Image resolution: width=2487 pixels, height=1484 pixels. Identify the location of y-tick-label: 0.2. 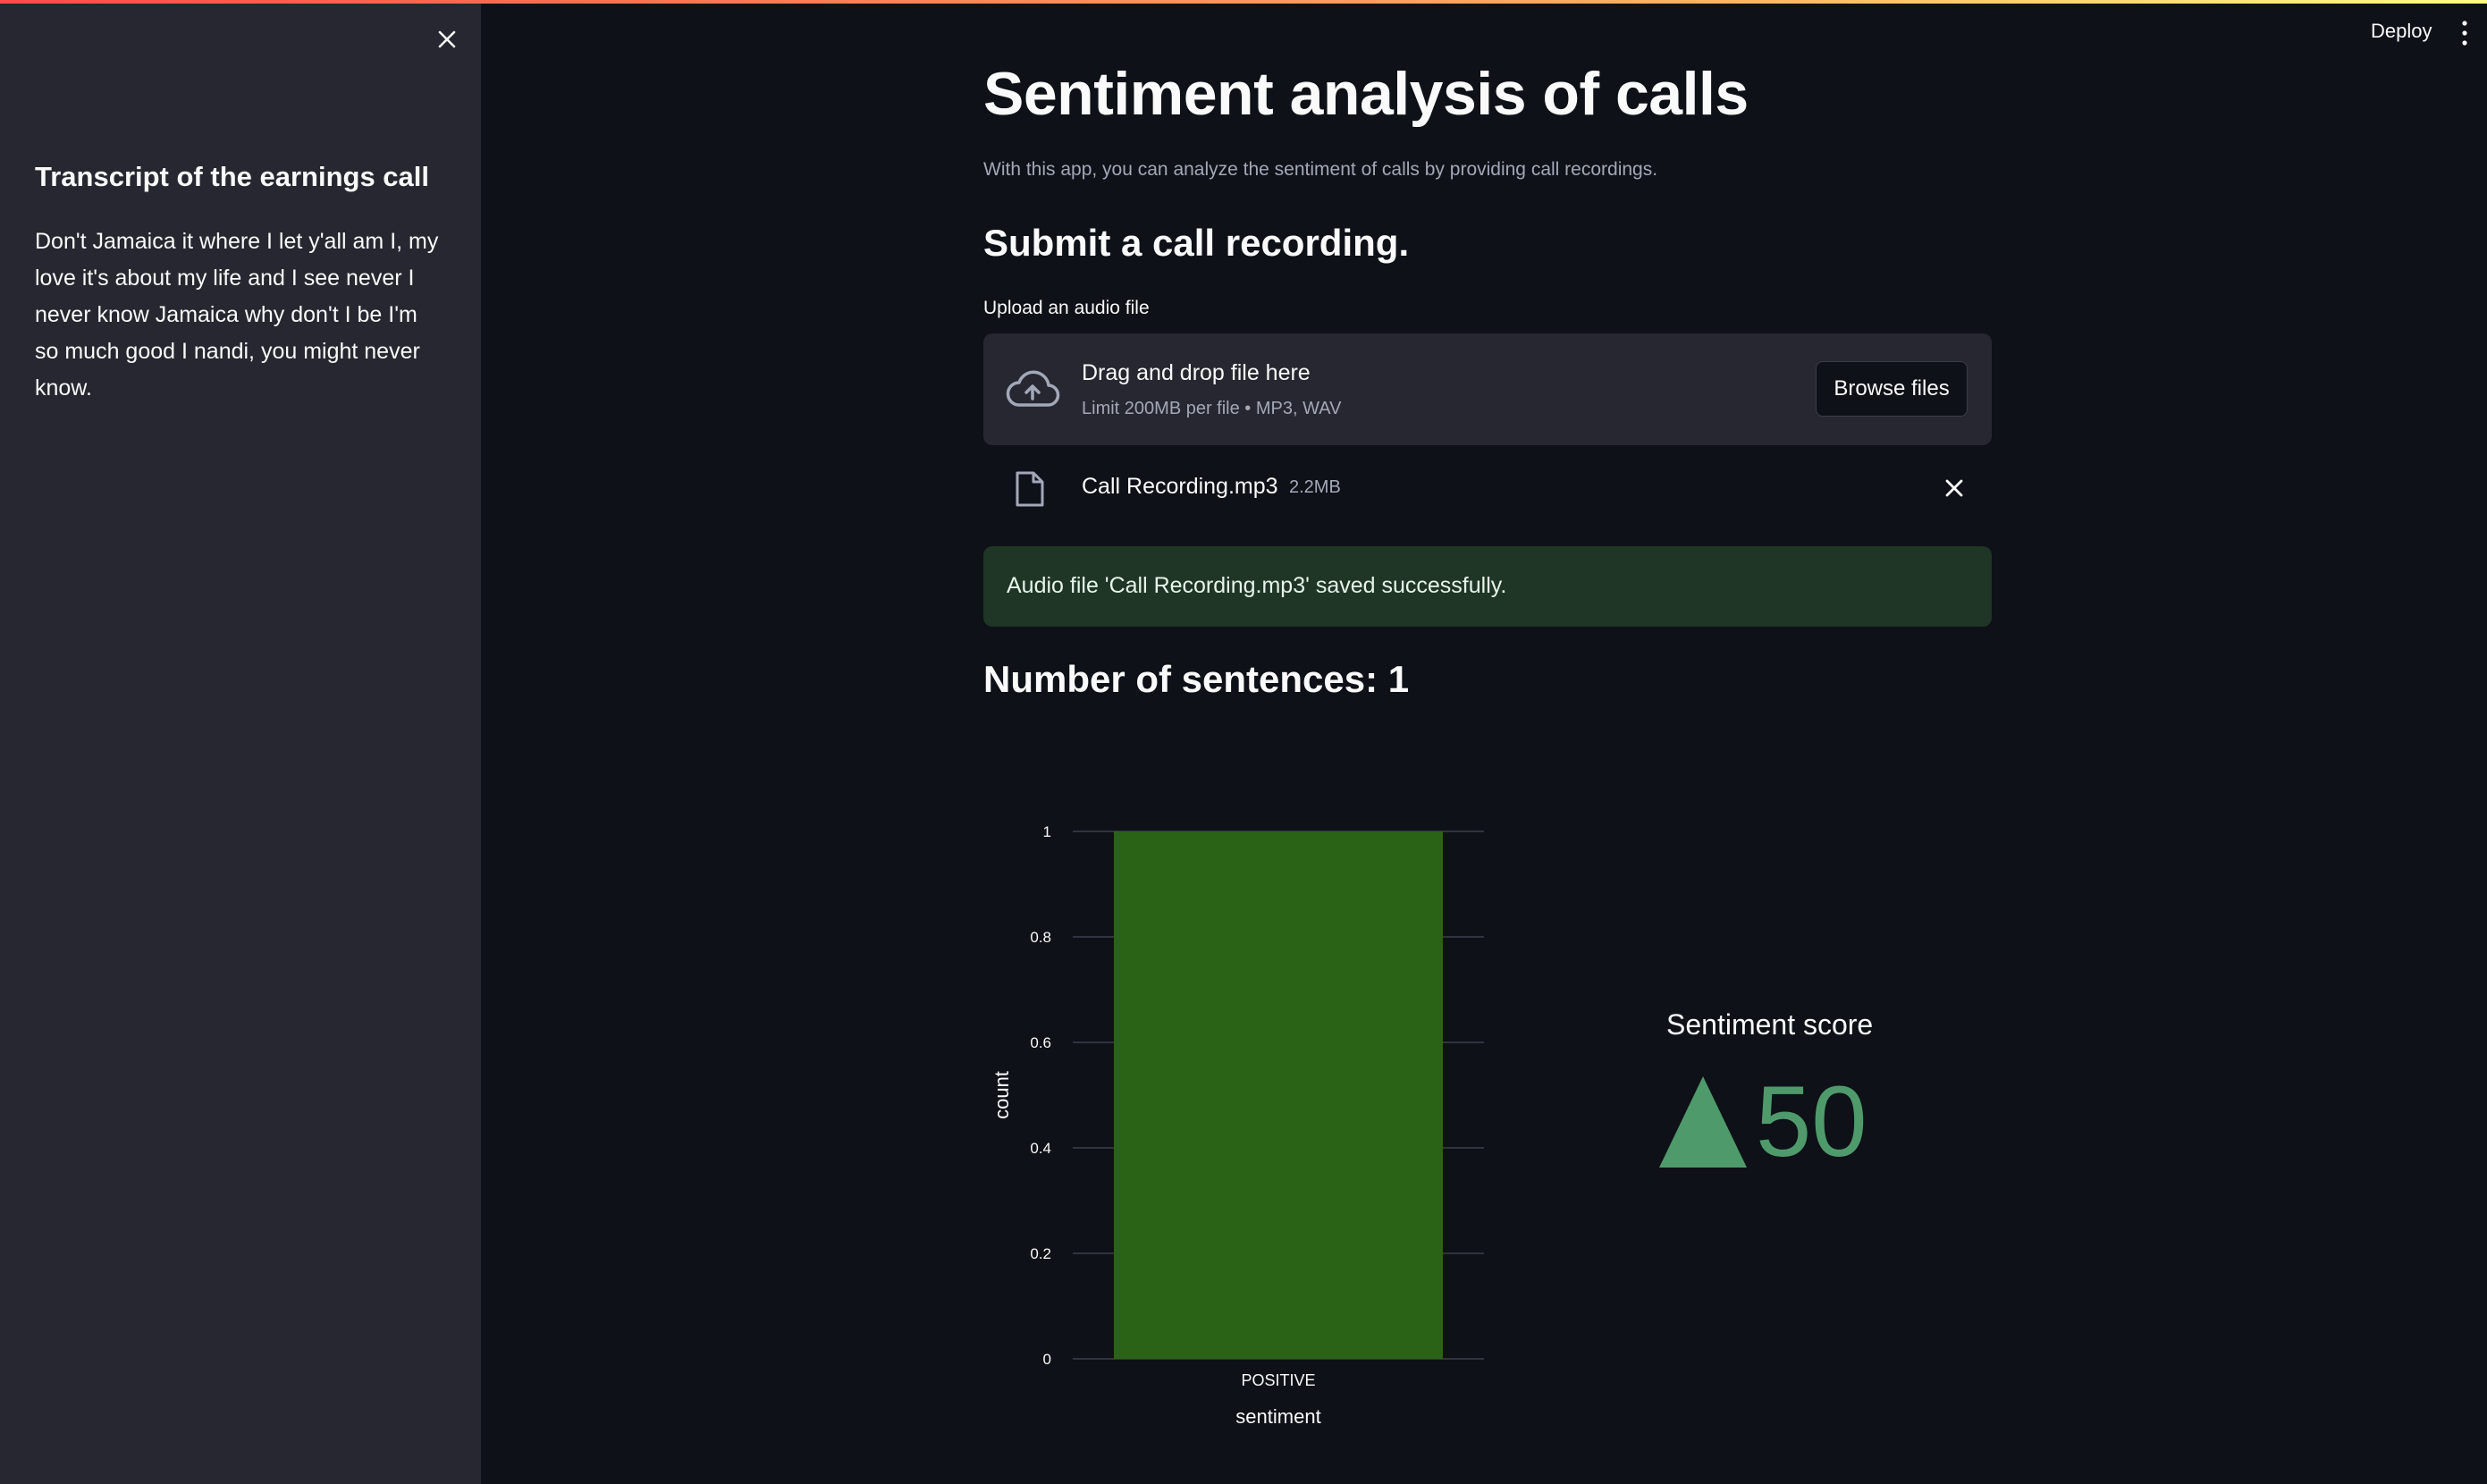
(1040, 1253).